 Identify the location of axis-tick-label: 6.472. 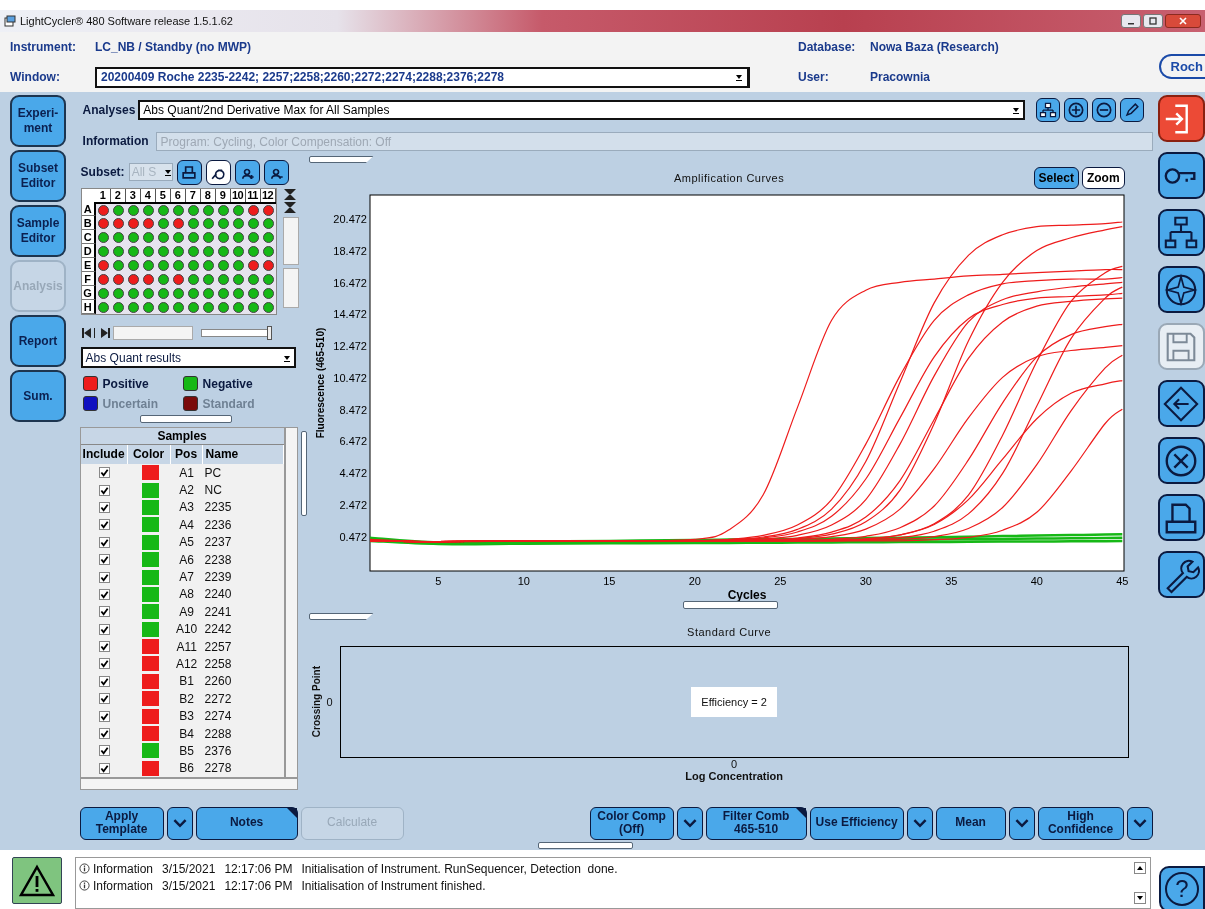
(353, 441).